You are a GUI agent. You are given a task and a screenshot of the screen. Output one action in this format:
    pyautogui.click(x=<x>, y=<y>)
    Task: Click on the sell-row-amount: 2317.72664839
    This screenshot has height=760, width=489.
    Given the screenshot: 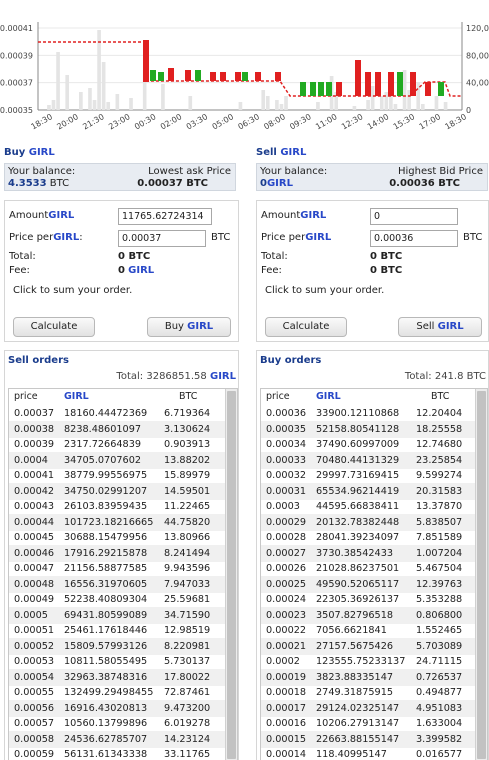 What is the action you would take?
    pyautogui.click(x=103, y=444)
    